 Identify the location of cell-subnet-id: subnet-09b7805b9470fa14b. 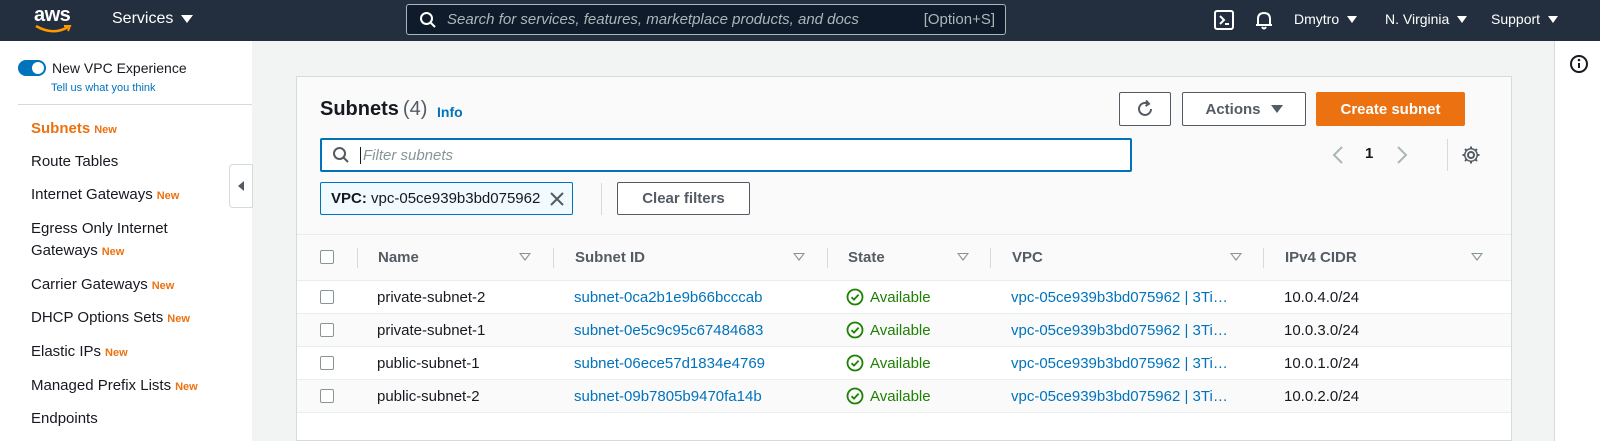
(668, 396).